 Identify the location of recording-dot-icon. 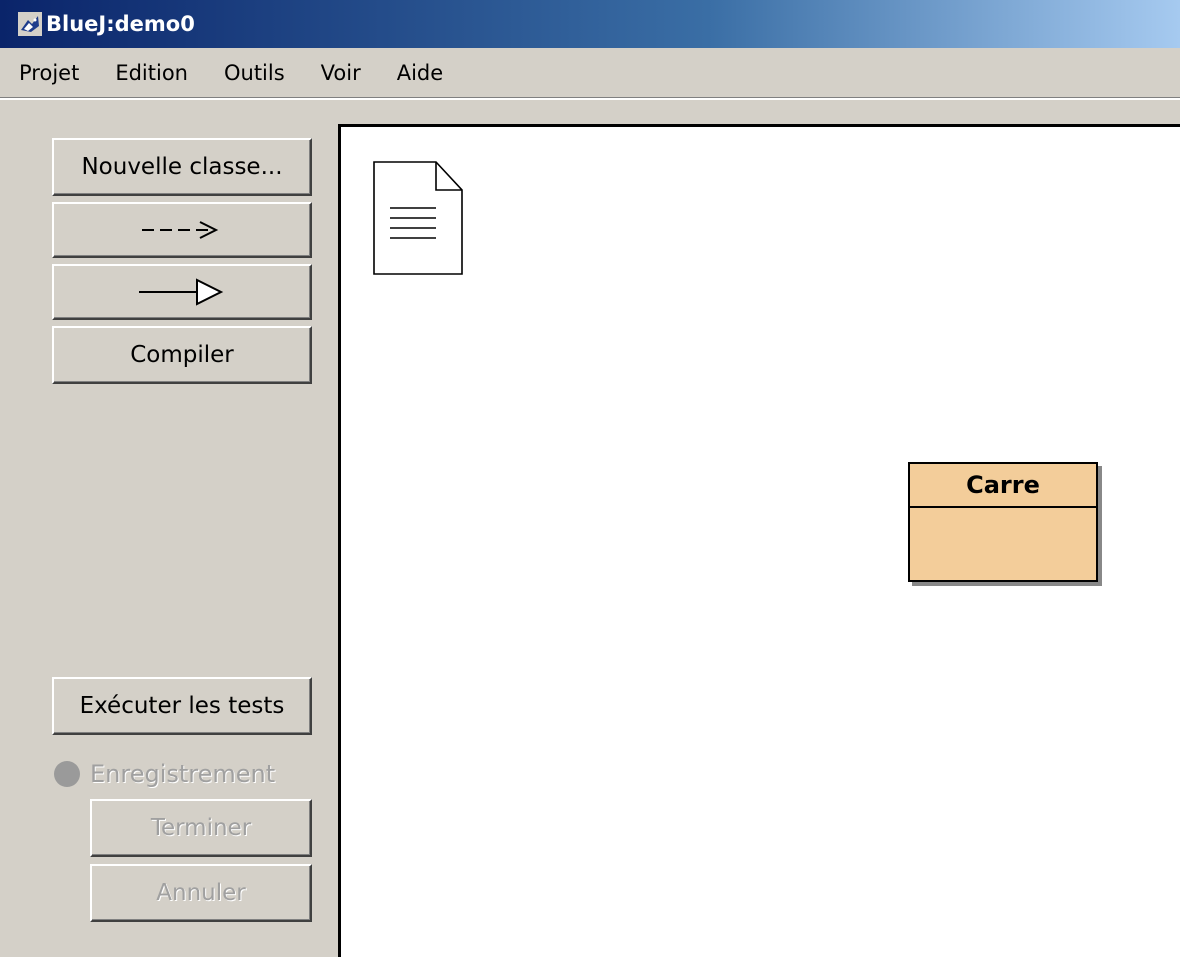
(67, 774).